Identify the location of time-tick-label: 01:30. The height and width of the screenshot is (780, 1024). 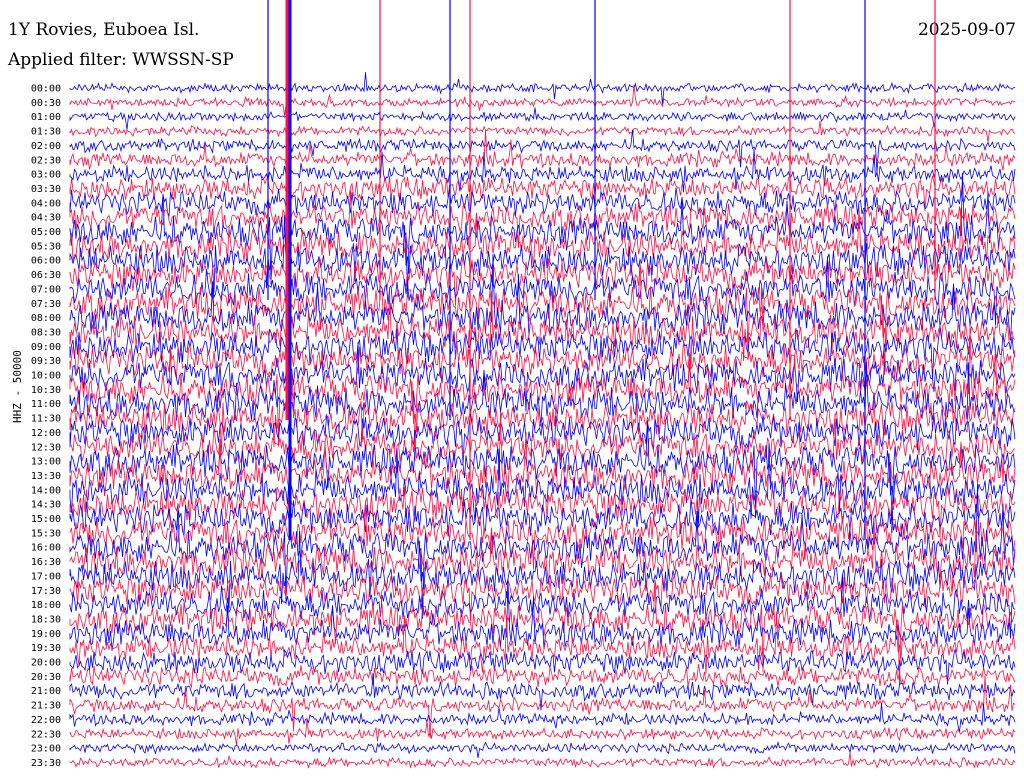
(46, 132).